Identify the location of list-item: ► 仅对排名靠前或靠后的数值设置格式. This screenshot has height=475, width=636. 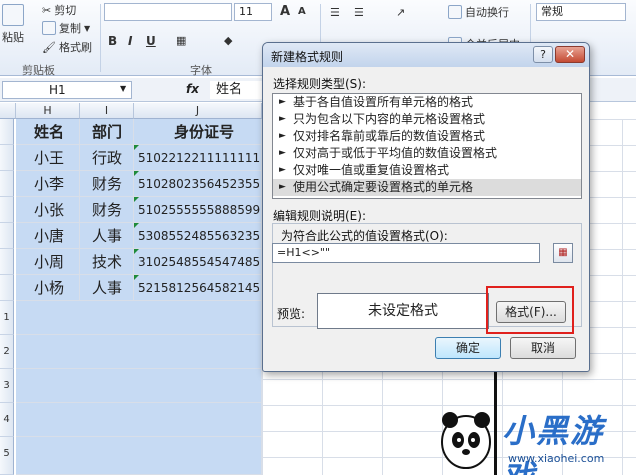
(427, 136).